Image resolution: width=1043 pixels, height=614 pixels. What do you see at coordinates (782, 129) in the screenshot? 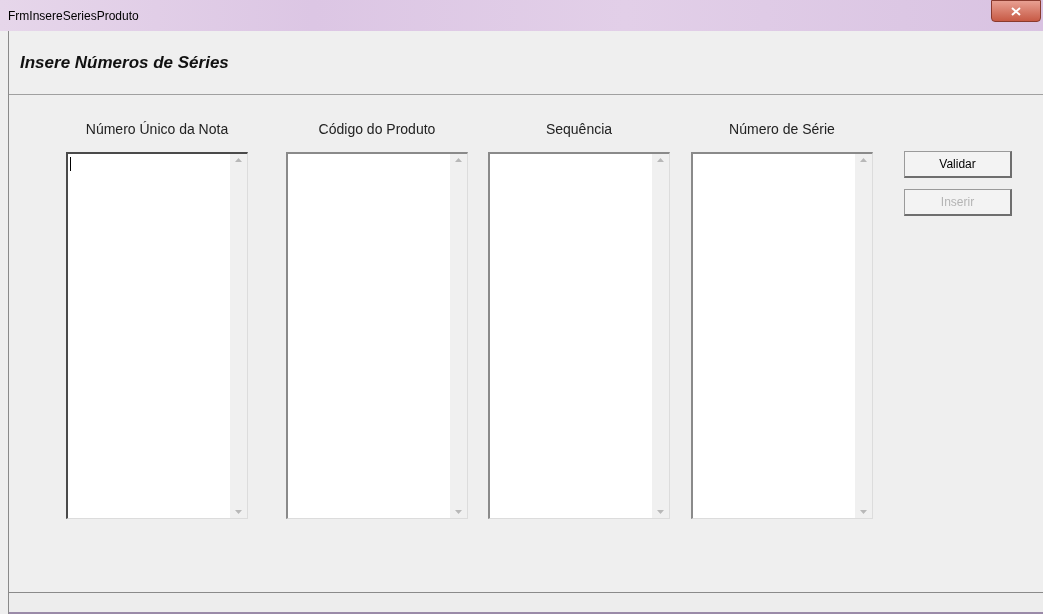
I see `column-label: Número de Série` at bounding box center [782, 129].